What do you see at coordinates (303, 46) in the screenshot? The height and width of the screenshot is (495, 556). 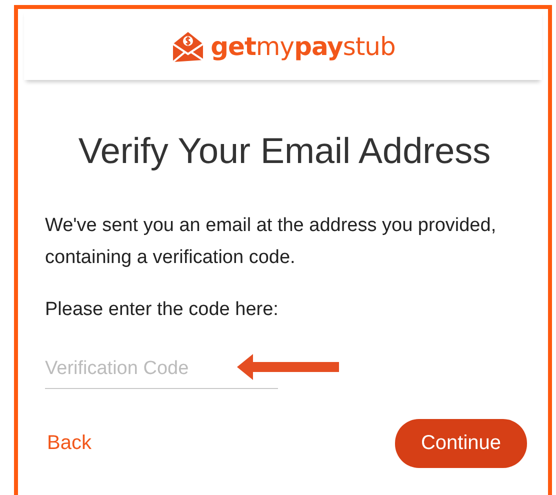 I see `logo-wordmark: getmypaystub` at bounding box center [303, 46].